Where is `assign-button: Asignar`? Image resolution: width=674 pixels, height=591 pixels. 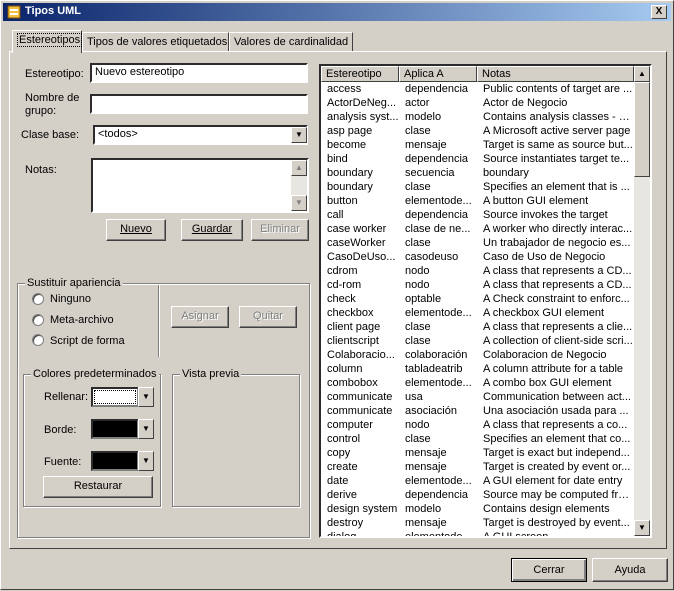
assign-button: Asignar is located at coordinates (200, 317).